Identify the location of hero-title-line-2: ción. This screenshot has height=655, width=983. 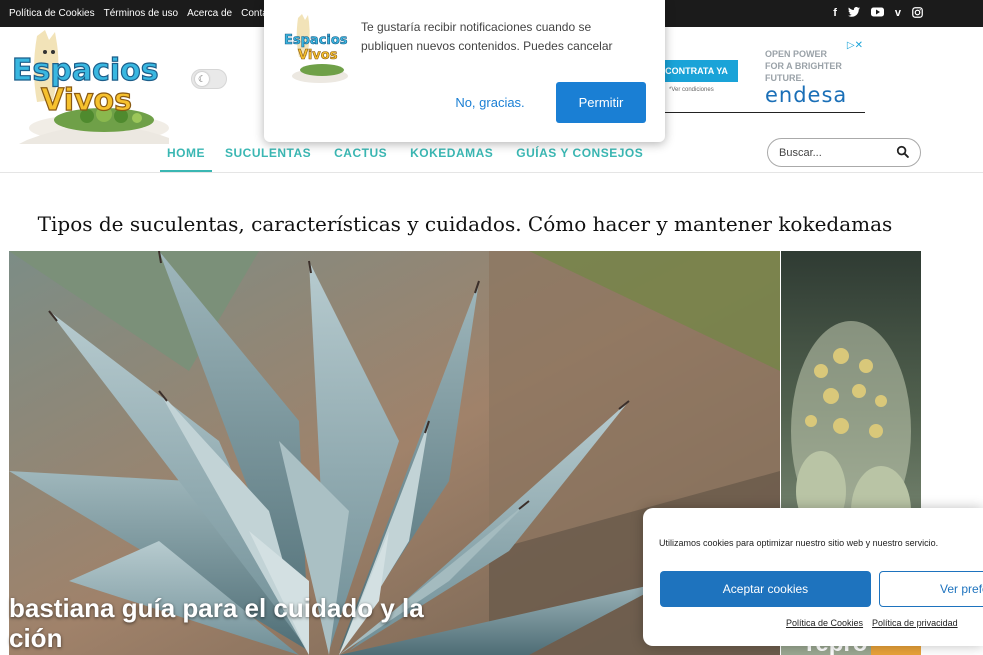
(36, 638).